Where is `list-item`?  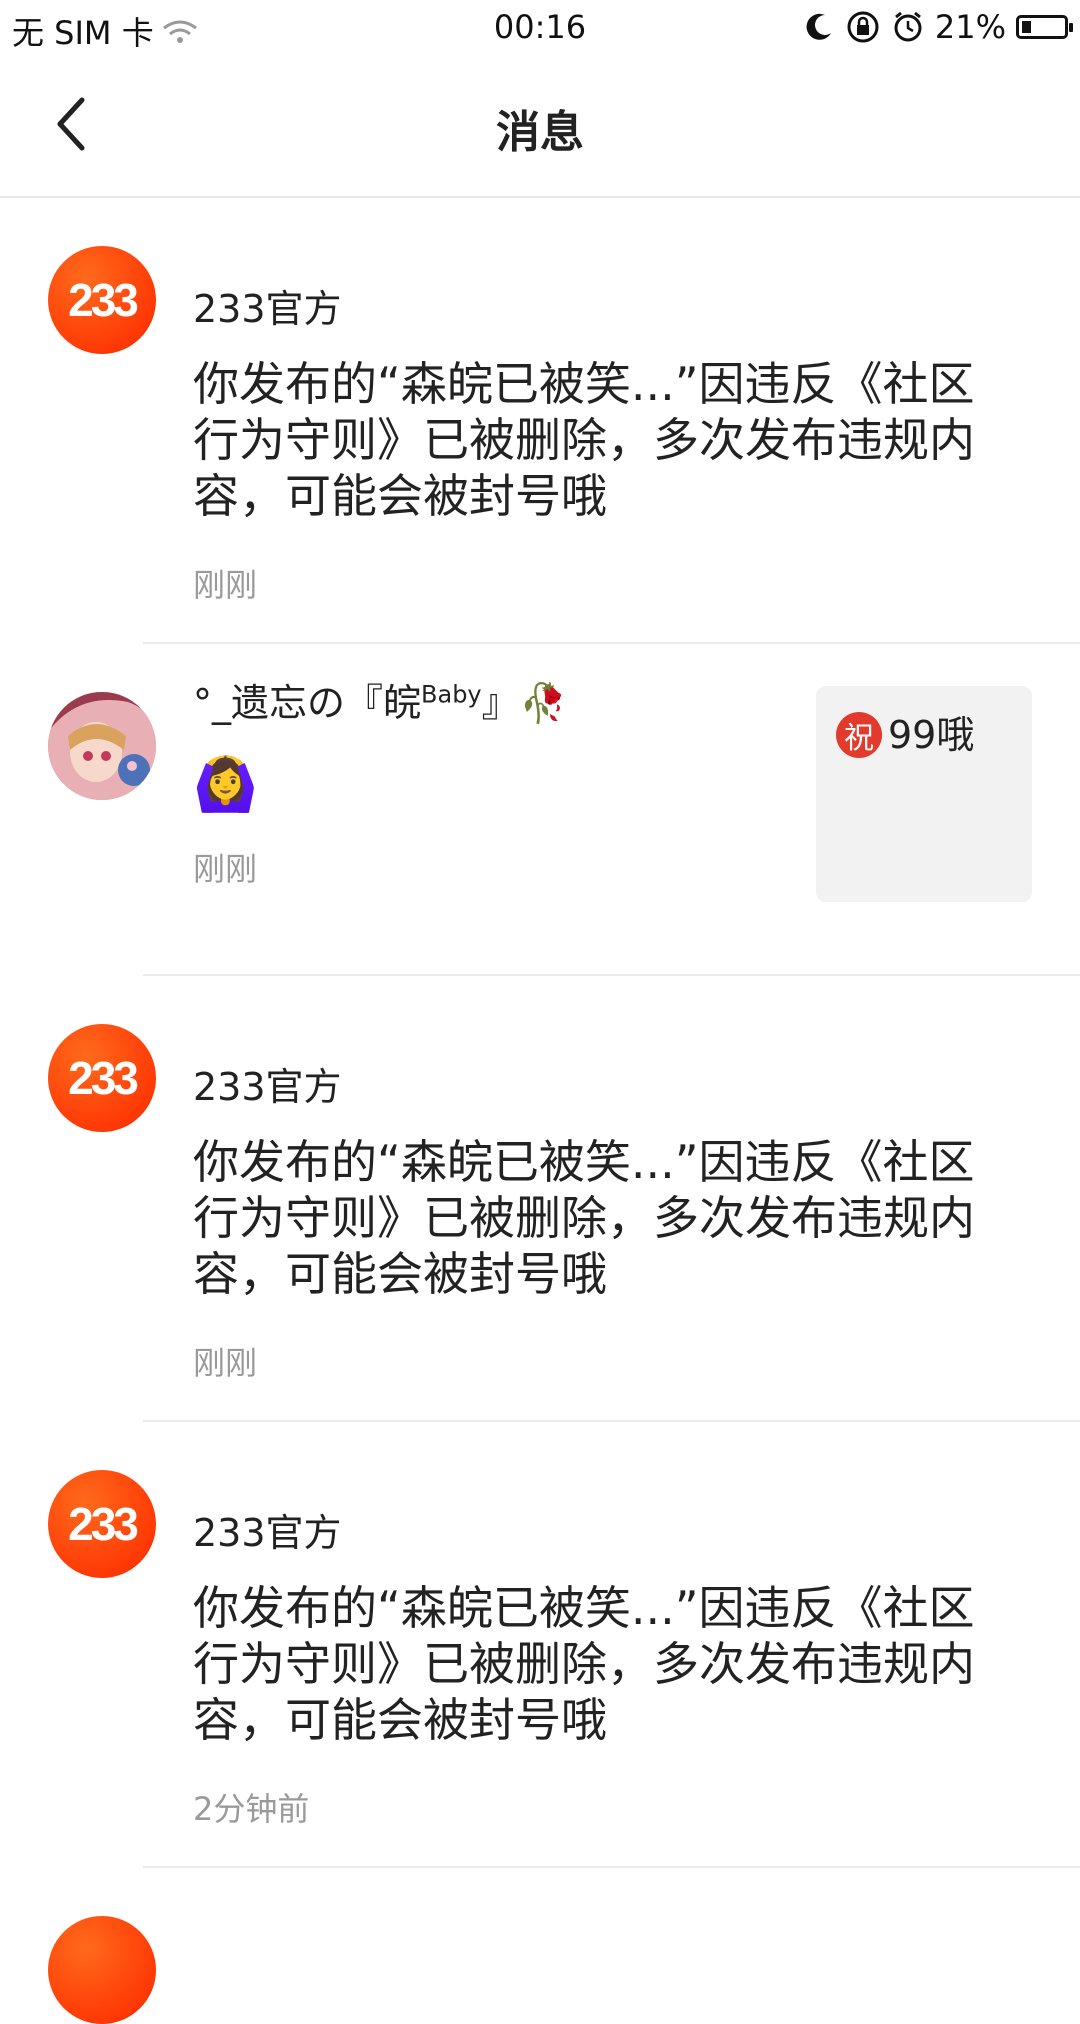
list-item is located at coordinates (540, 1946).